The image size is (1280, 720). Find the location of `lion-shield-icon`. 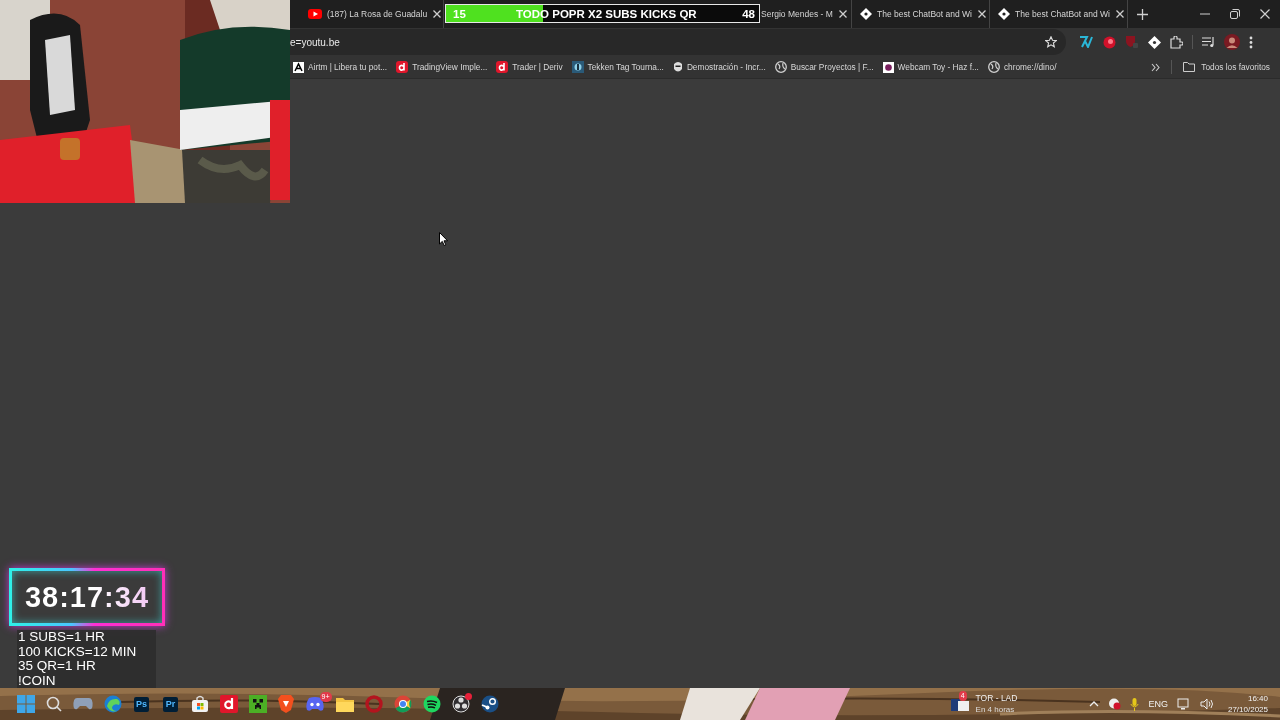

lion-shield-icon is located at coordinates (285, 704).